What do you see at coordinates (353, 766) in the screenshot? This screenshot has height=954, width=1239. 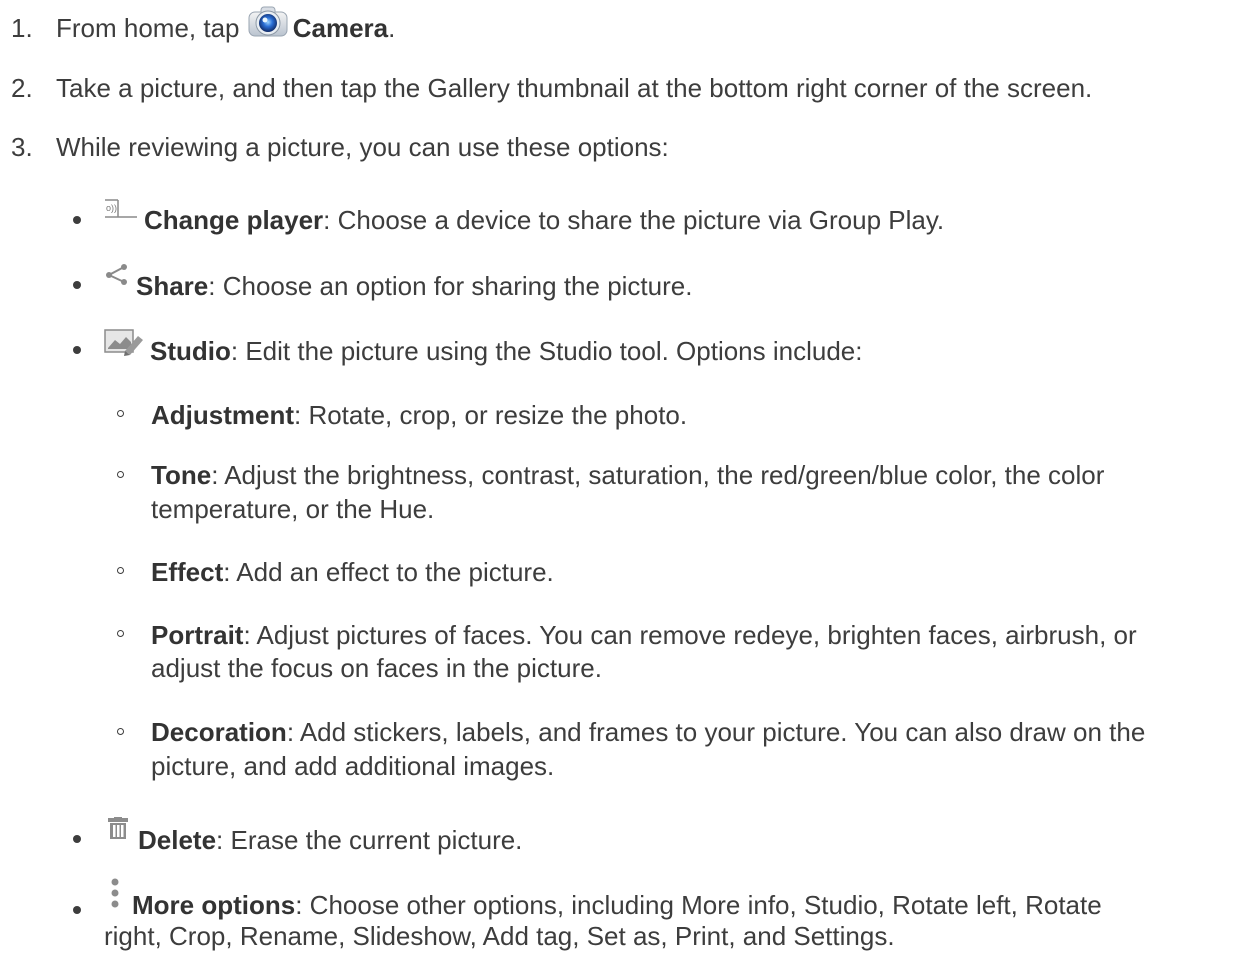 I see `studio-option-decoration-cont: picture, and add additional images.` at bounding box center [353, 766].